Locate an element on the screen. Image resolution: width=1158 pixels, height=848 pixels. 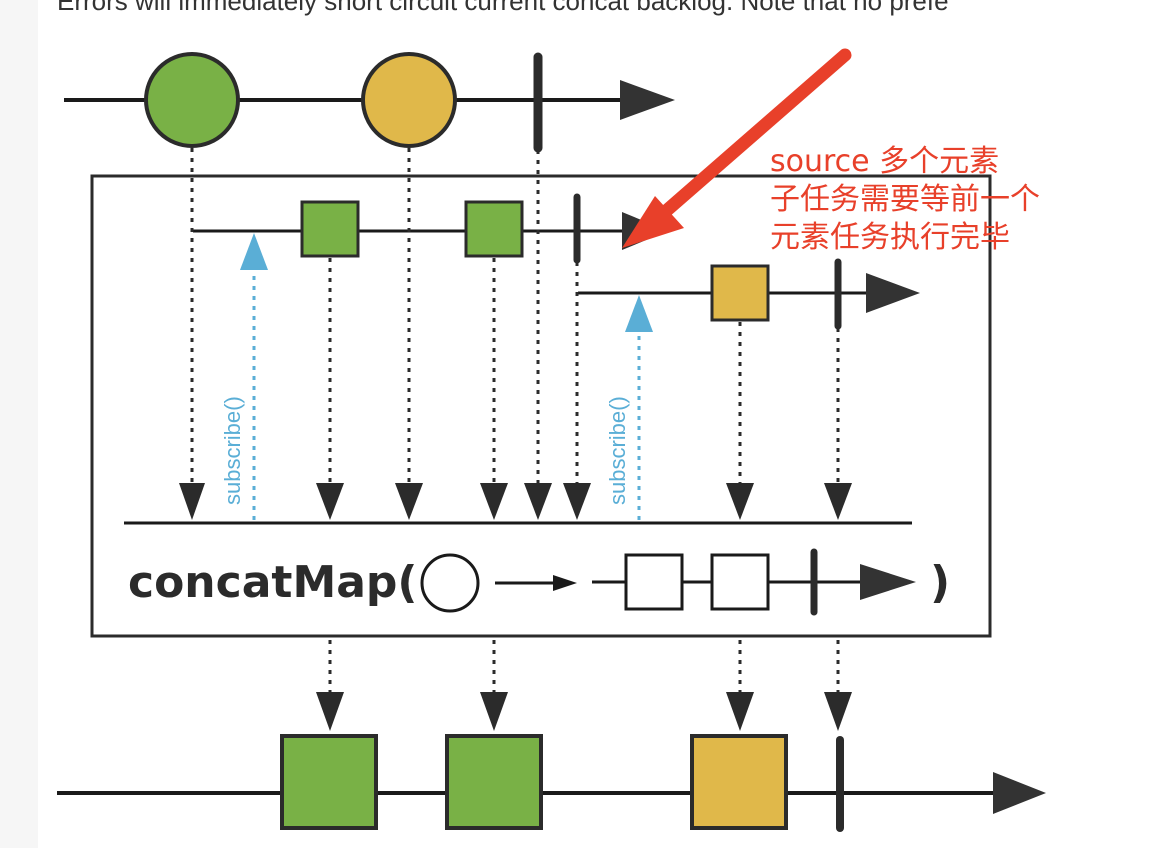
annotation-line-2: 子任务需要等前一个 is located at coordinates (905, 199).